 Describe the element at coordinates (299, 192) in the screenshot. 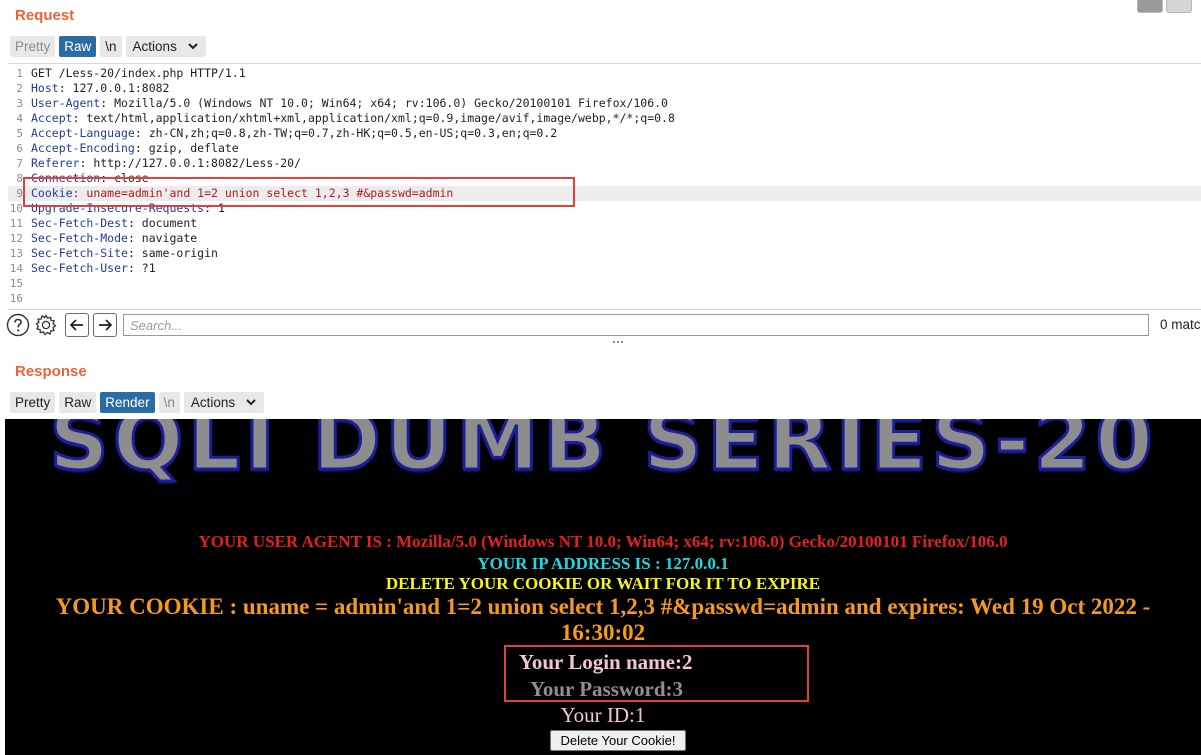

I see `cookie-highlight-box` at that location.